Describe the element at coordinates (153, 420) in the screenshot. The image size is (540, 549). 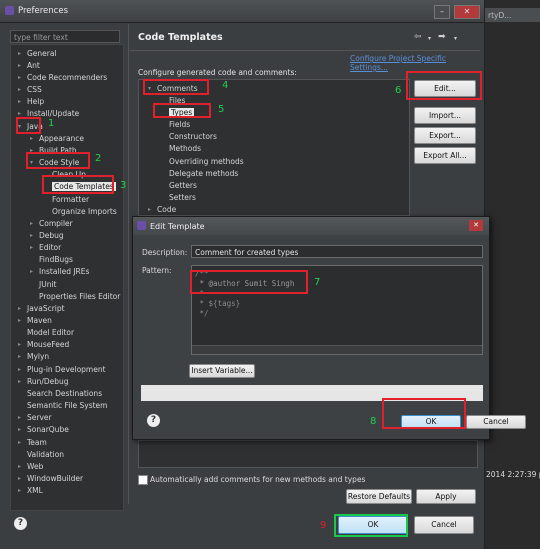
I see `dialog-help-icon: ?` at that location.